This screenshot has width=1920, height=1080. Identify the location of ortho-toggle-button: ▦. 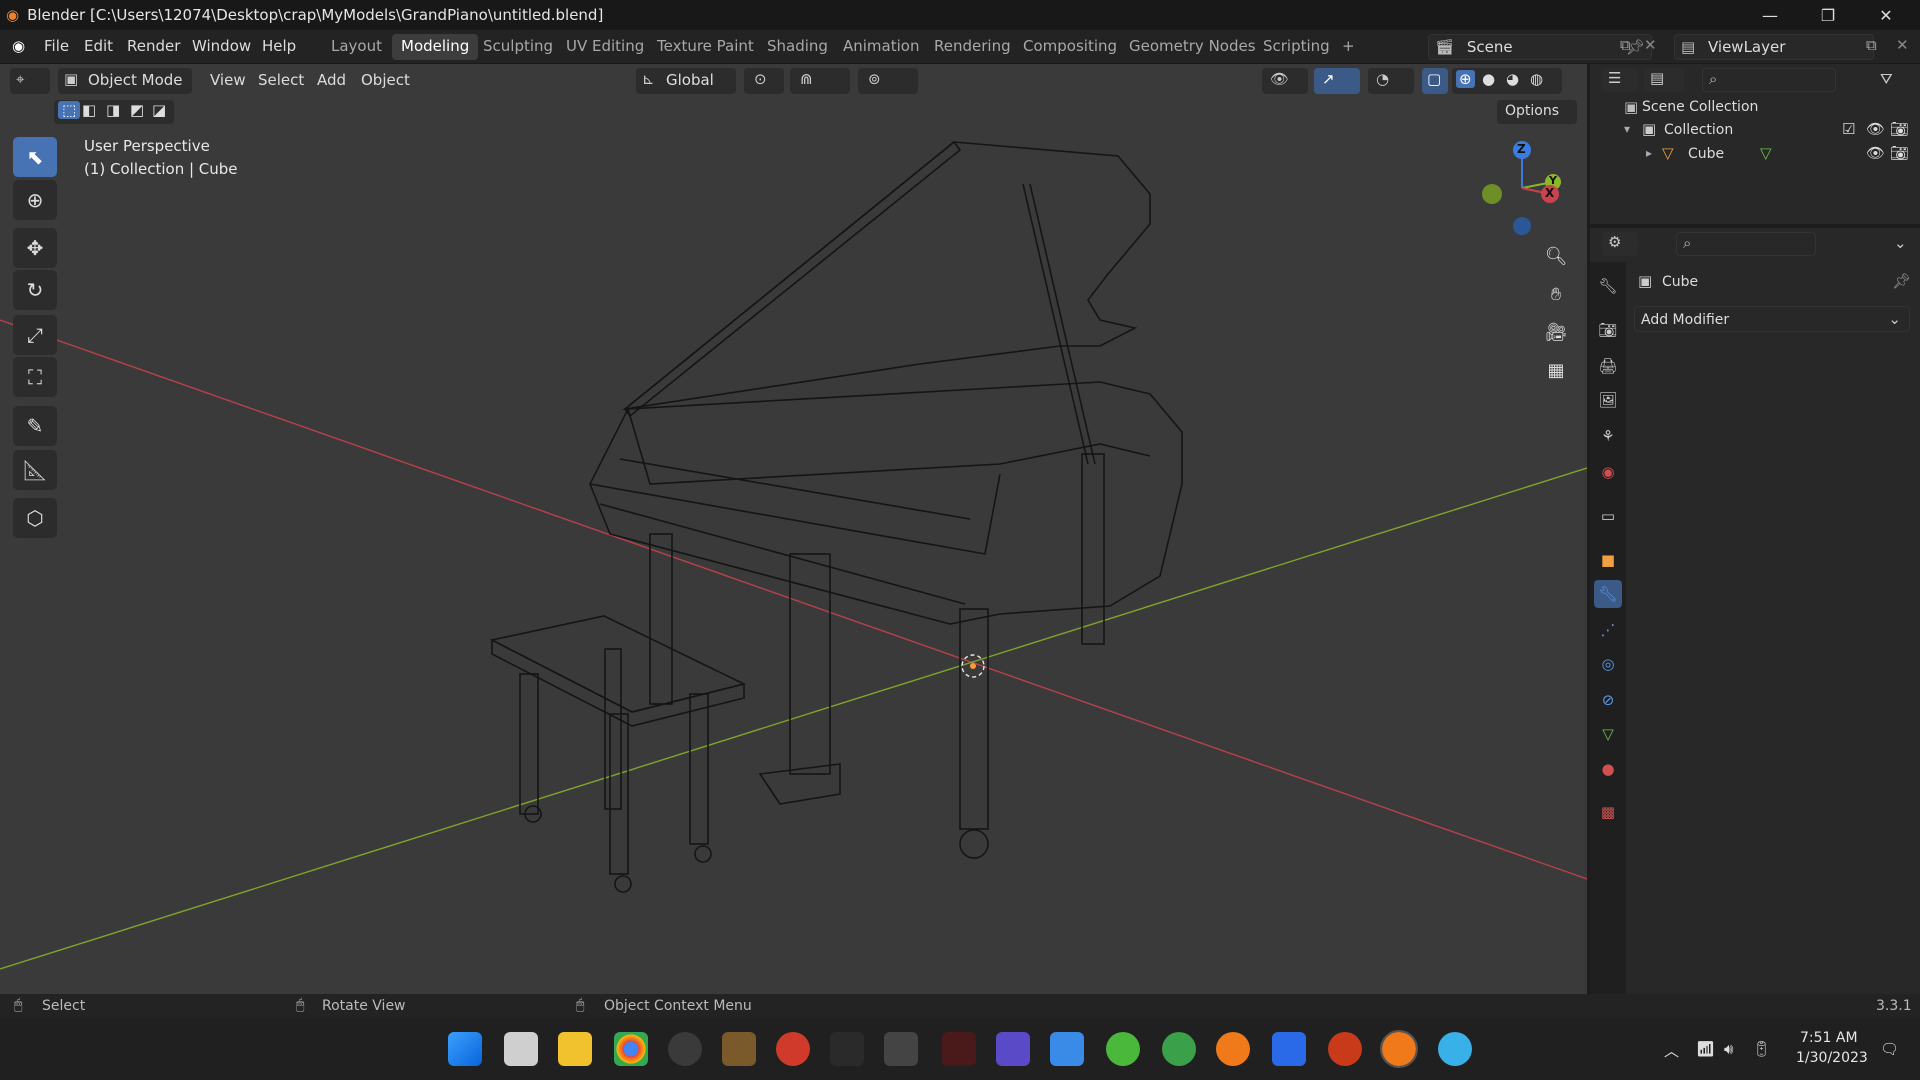
(1556, 370).